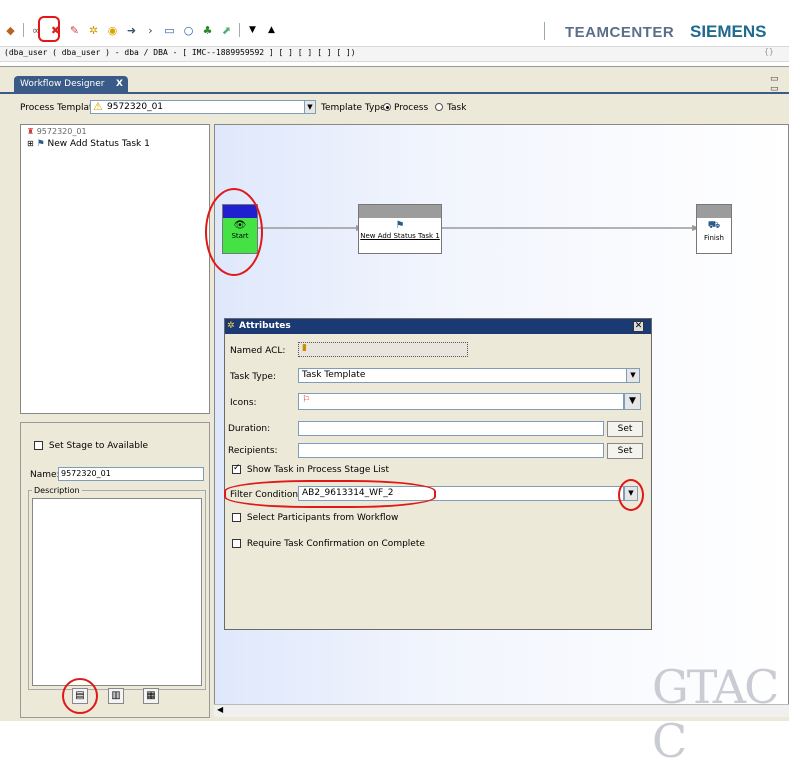 Image resolution: width=789 pixels, height=768 pixels. I want to click on duration-field, so click(451, 428).